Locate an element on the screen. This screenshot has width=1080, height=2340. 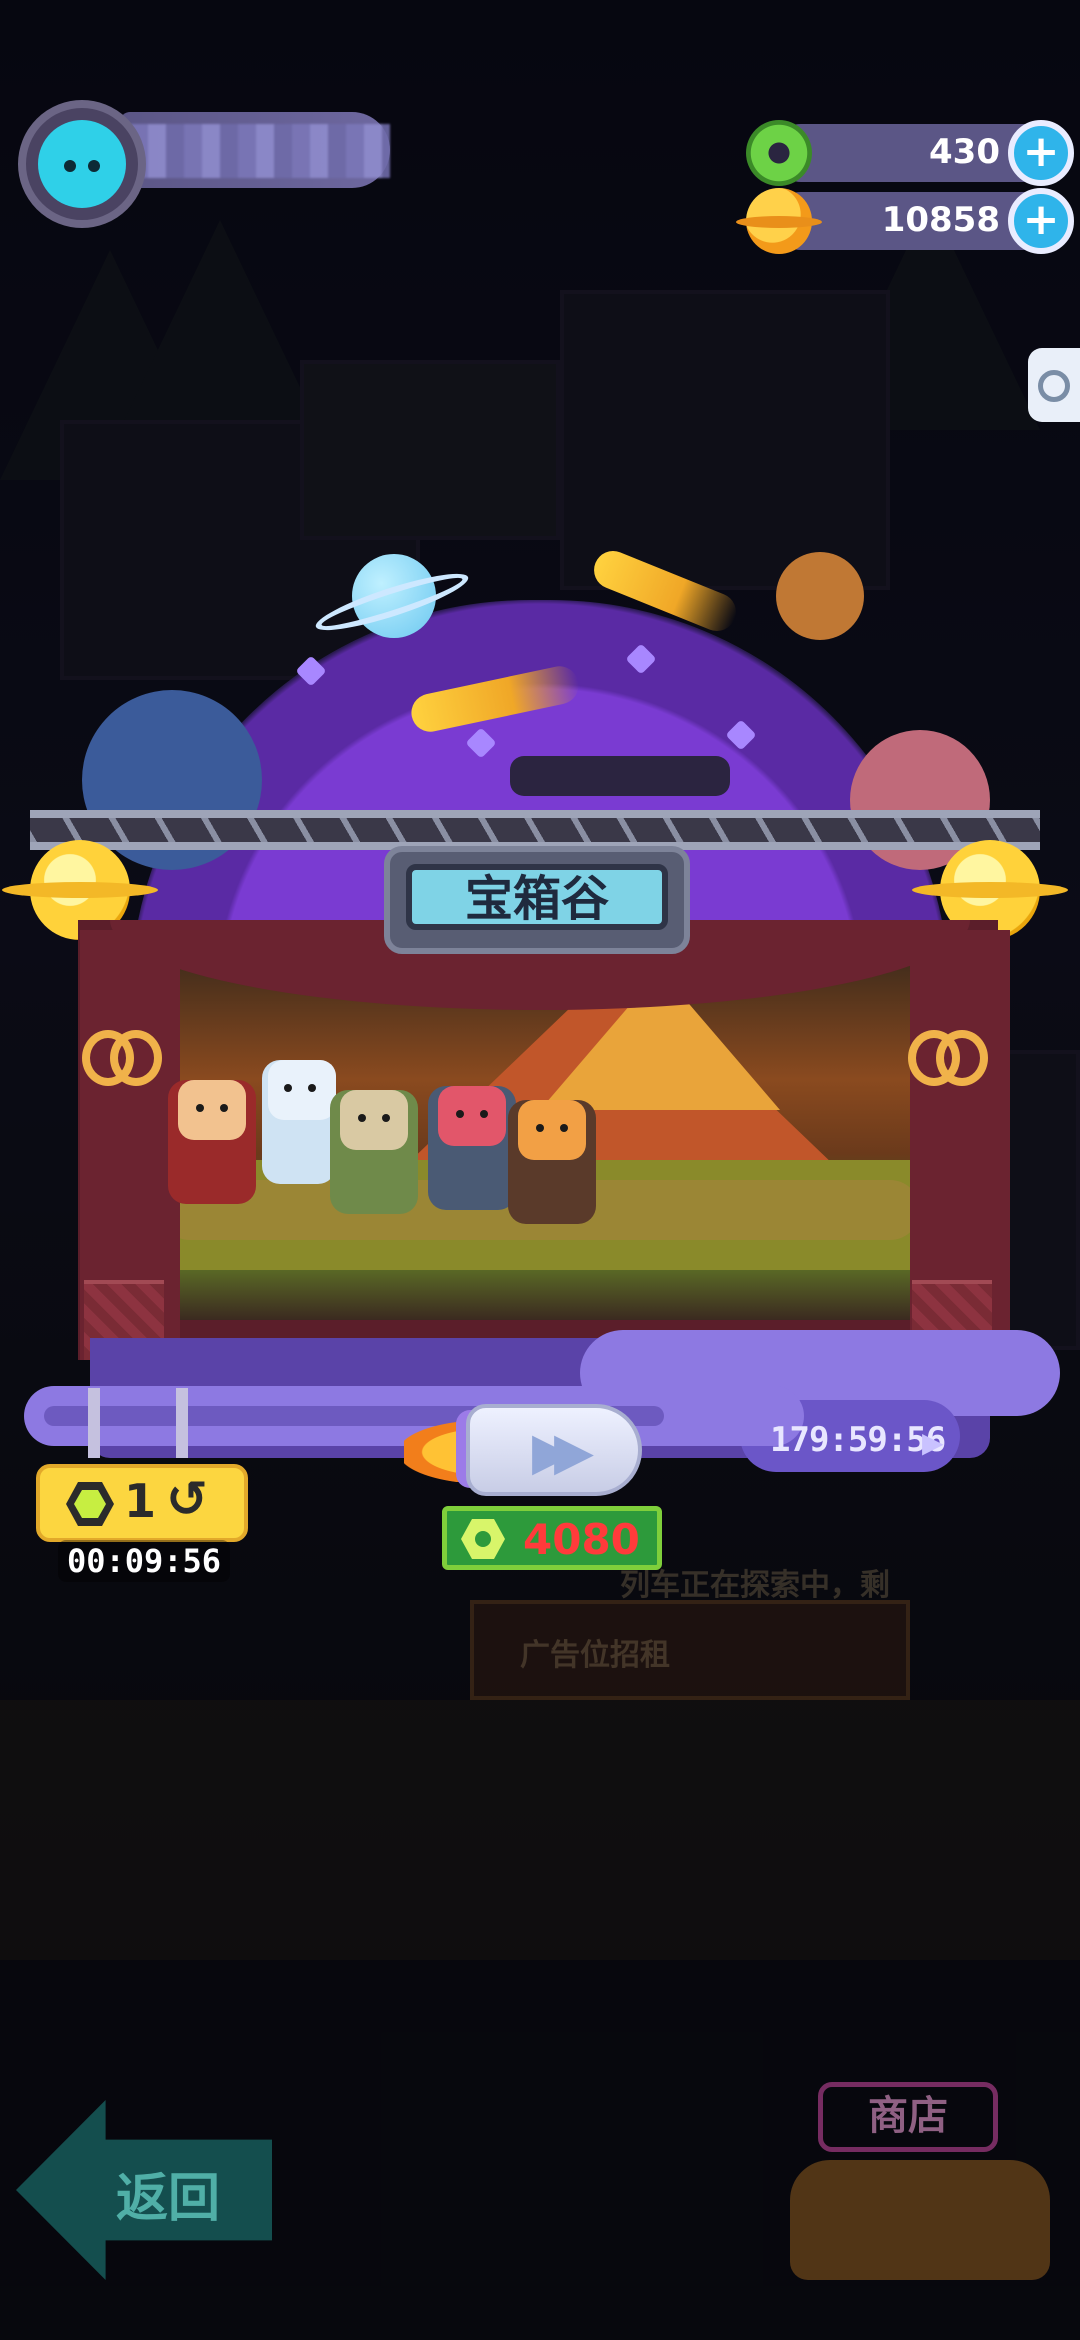
add-planet-button: + is located at coordinates (1041, 221).